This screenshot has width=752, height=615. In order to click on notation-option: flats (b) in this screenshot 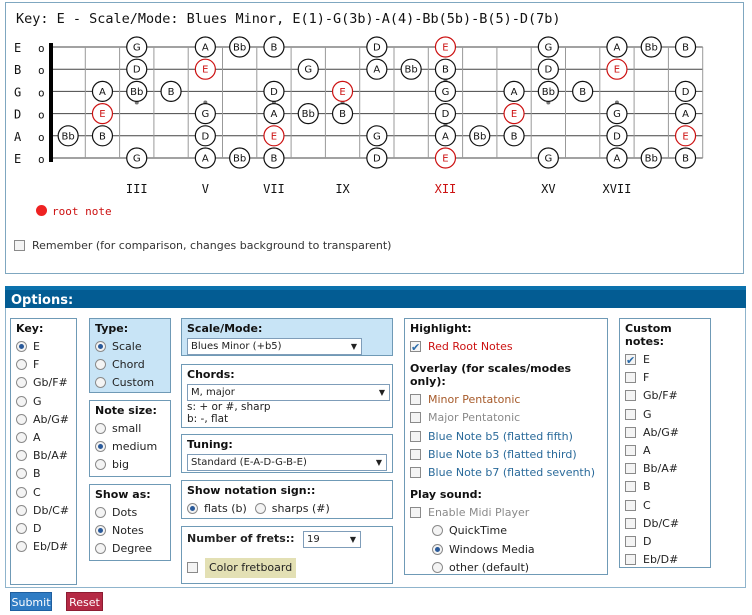, I will do `click(217, 508)`.